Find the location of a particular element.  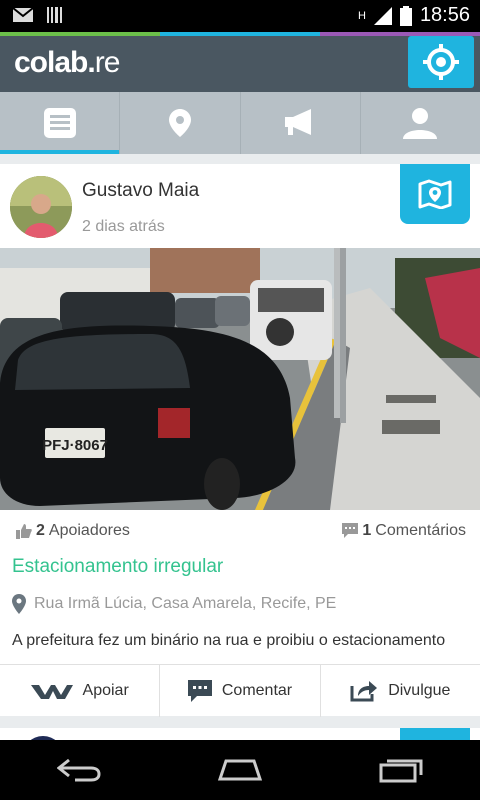

supporters-label: Apoiadores is located at coordinates (89, 530).